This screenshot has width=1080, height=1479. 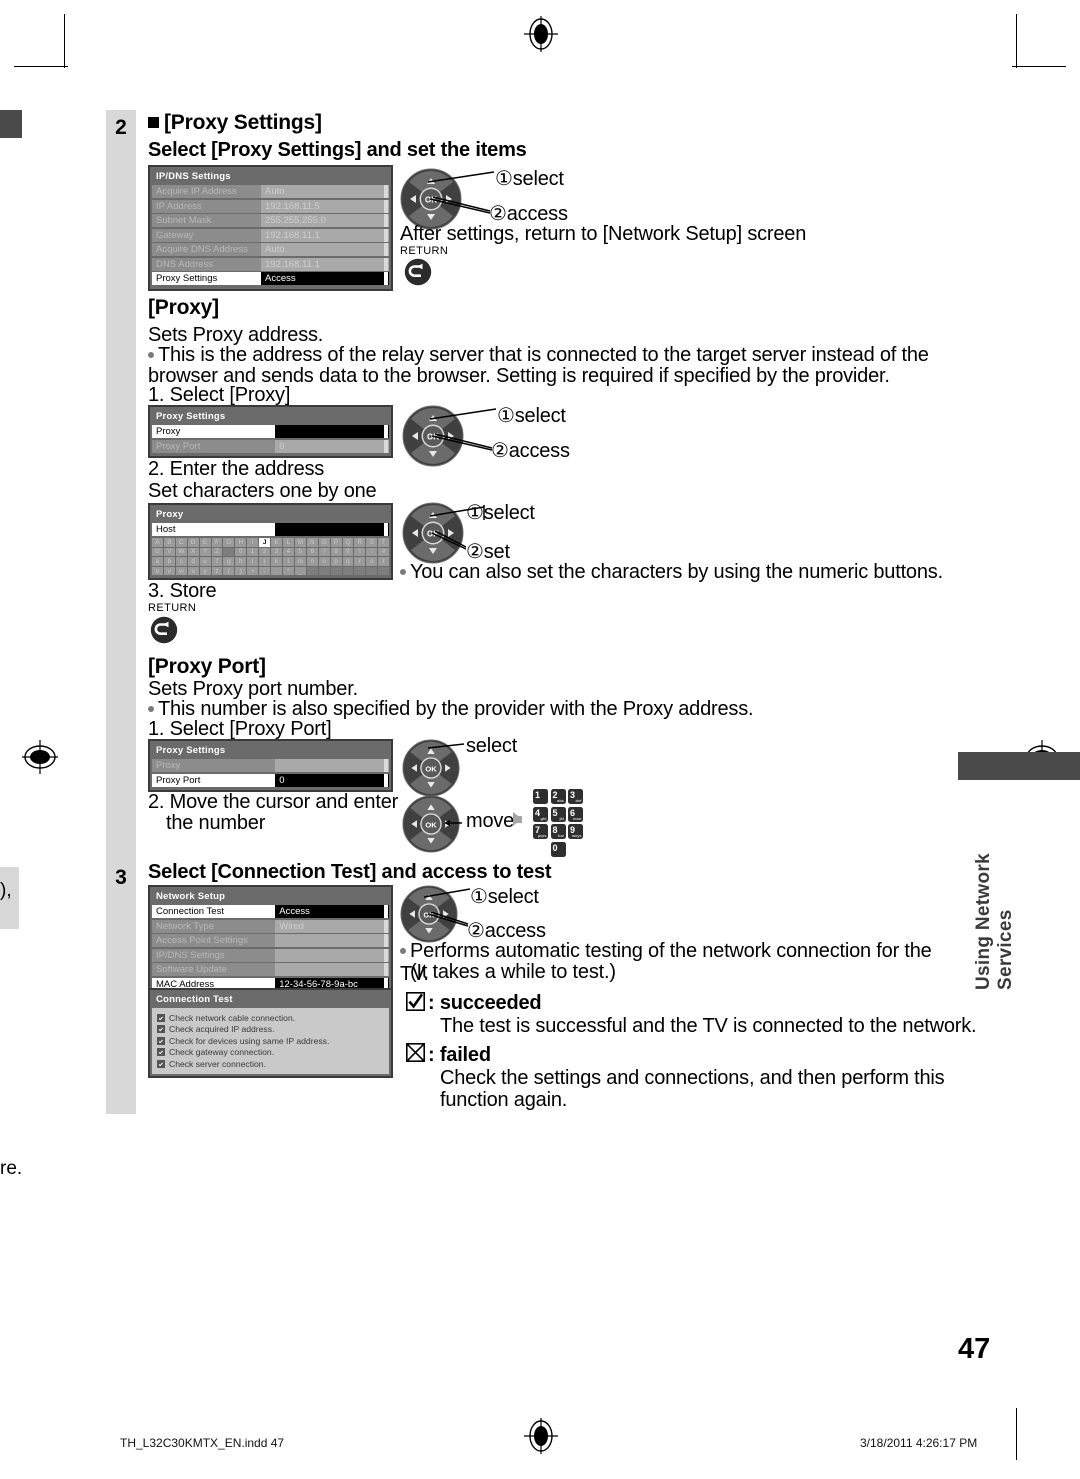 I want to click on keyboard-key: q, so click(x=348, y=561).